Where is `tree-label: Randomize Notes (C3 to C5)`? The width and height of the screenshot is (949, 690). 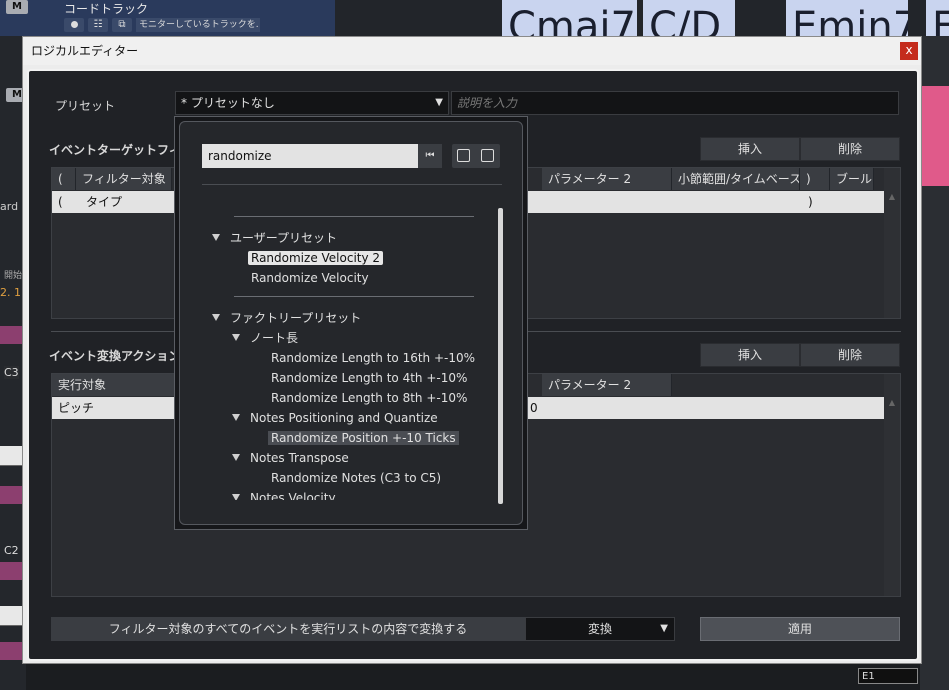 tree-label: Randomize Notes (C3 to C5) is located at coordinates (356, 478).